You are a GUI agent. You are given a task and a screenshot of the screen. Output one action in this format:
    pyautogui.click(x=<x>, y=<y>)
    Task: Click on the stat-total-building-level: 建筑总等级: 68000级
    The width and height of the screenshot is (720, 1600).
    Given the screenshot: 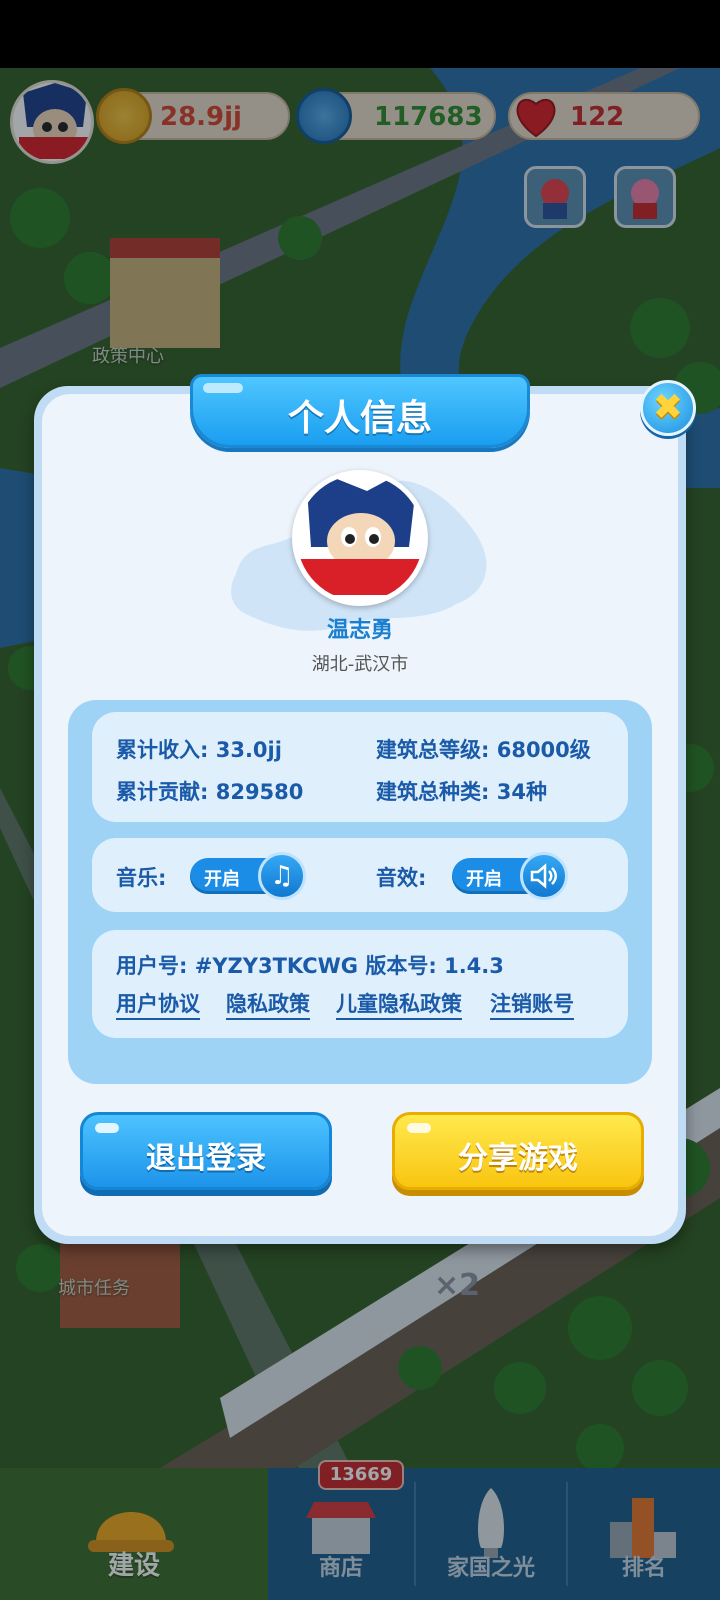 What is the action you would take?
    pyautogui.click(x=483, y=750)
    